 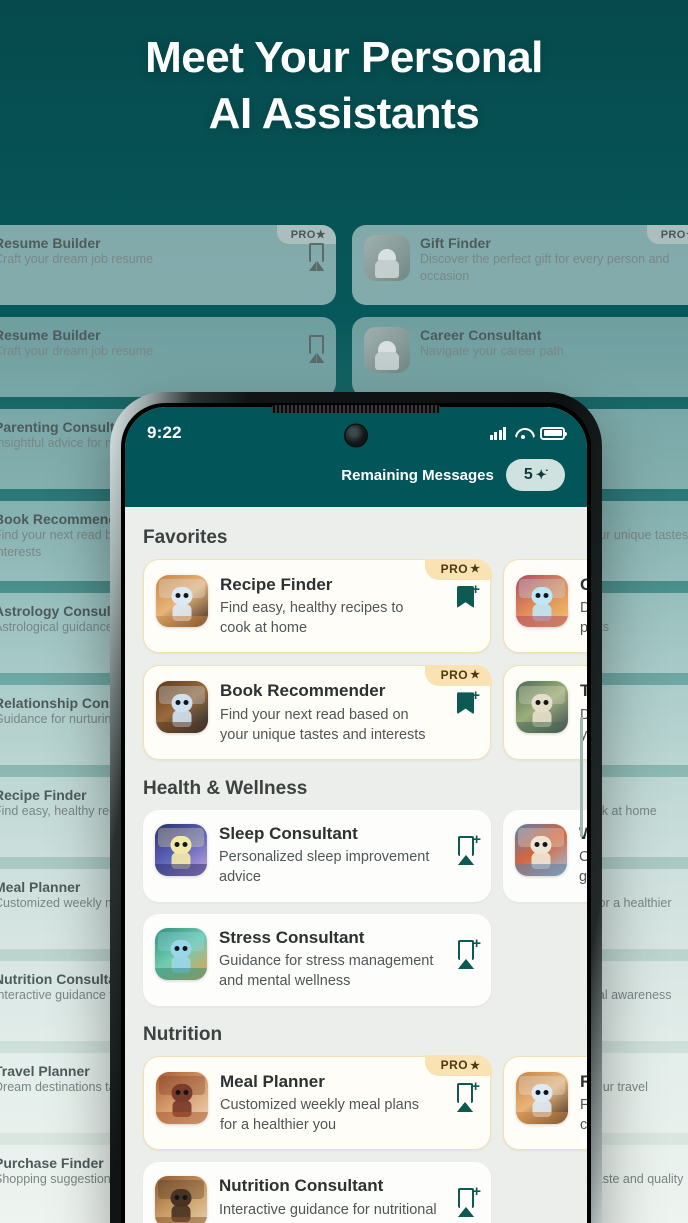 What do you see at coordinates (344, 114) in the screenshot?
I see `headline-line-2: AI Assistants` at bounding box center [344, 114].